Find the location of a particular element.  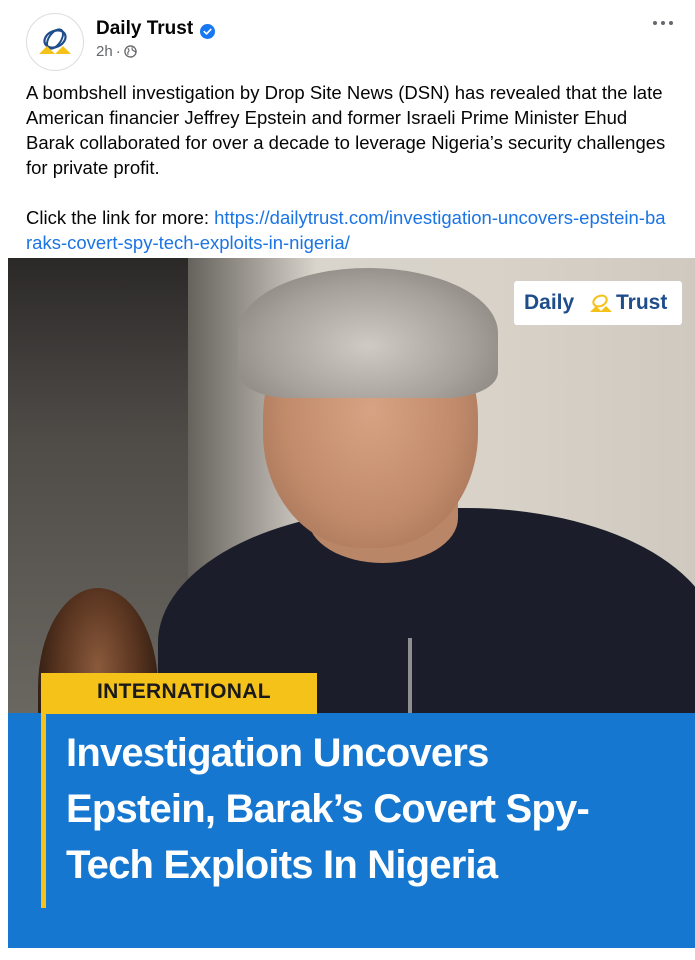

post-time-link: 2h is located at coordinates (104, 51).